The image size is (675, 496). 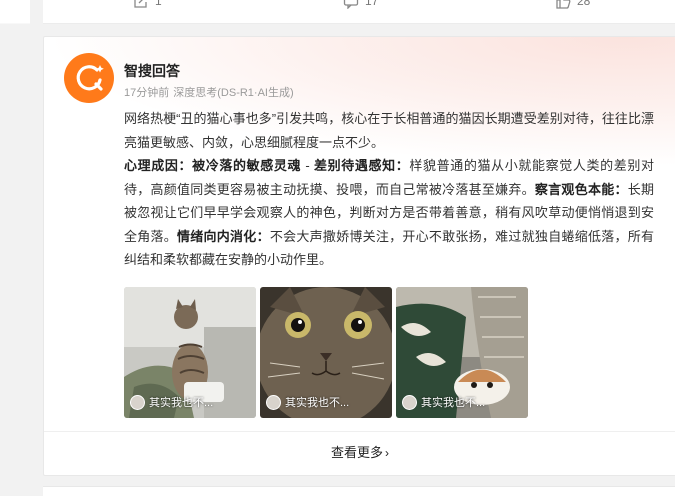 I want to click on view-more-button: 查看更多 ›, so click(x=359, y=451).